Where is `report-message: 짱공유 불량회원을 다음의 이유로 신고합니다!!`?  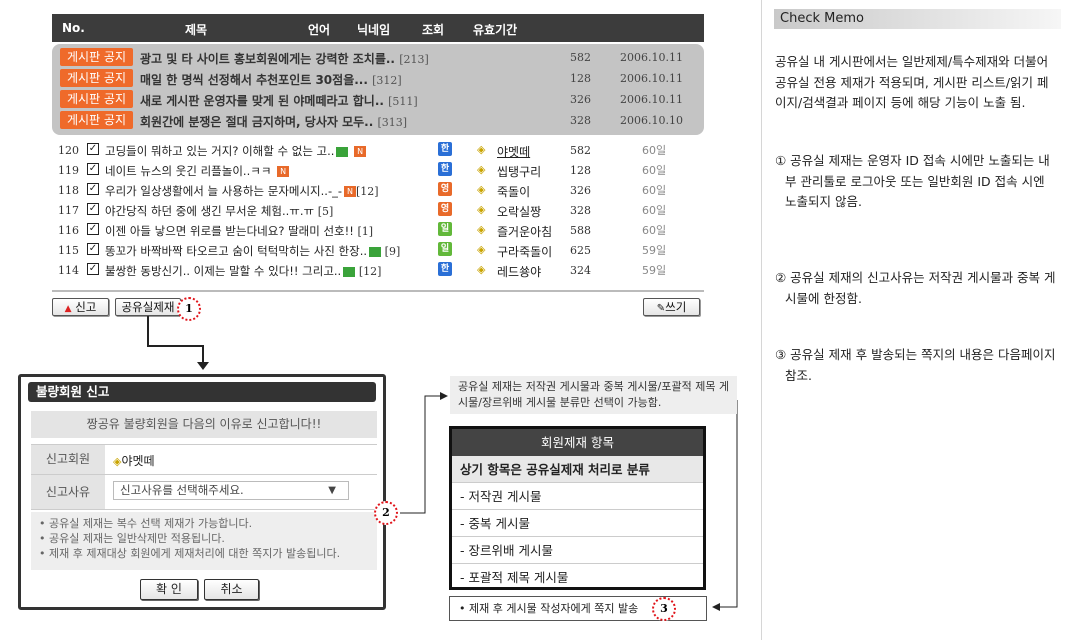 report-message: 짱공유 불량회원을 다음의 이유로 신고합니다!! is located at coordinates (204, 424).